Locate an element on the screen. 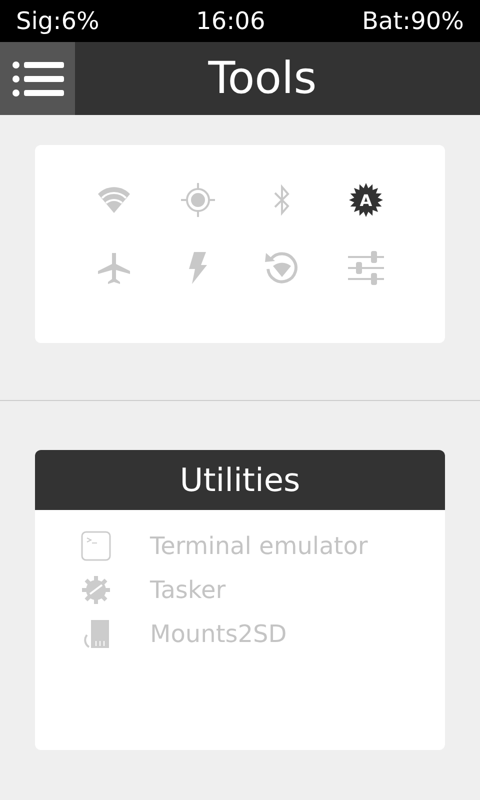  sd-card-icon is located at coordinates (96, 634).